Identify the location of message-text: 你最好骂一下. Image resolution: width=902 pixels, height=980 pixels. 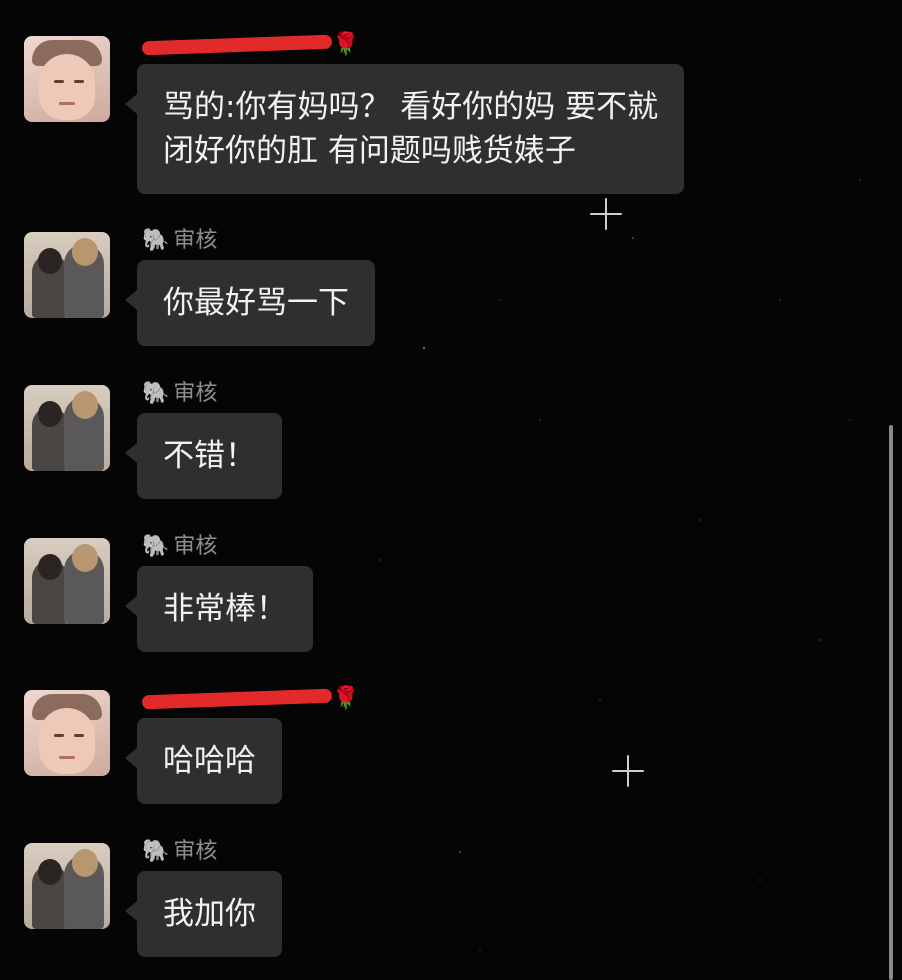
(256, 303).